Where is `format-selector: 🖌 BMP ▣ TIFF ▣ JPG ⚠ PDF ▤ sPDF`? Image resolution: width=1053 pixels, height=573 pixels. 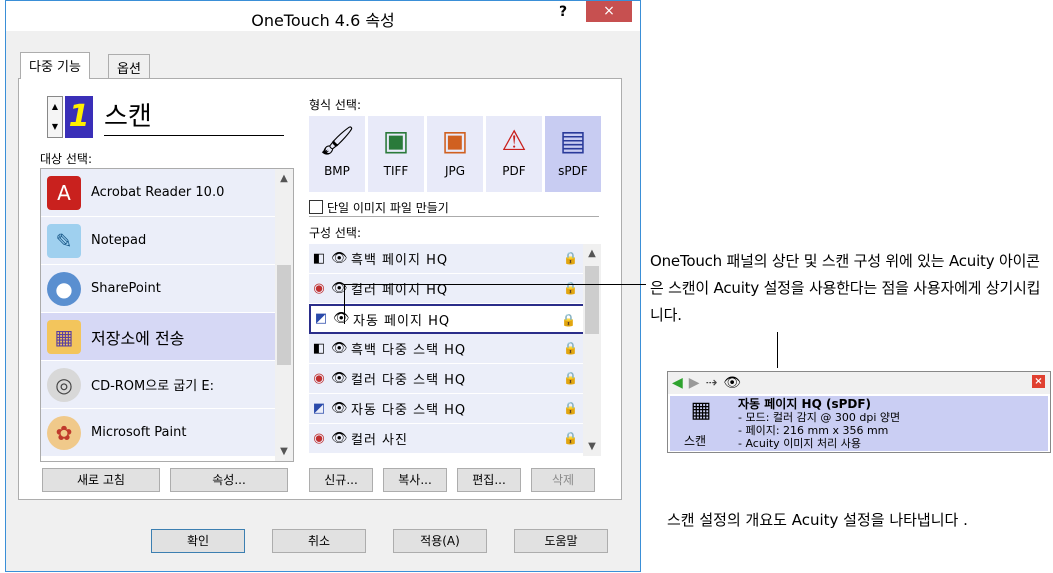
format-selector: 🖌 BMP ▣ TIFF ▣ JPG ⚠ PDF ▤ sPDF is located at coordinates (455, 154).